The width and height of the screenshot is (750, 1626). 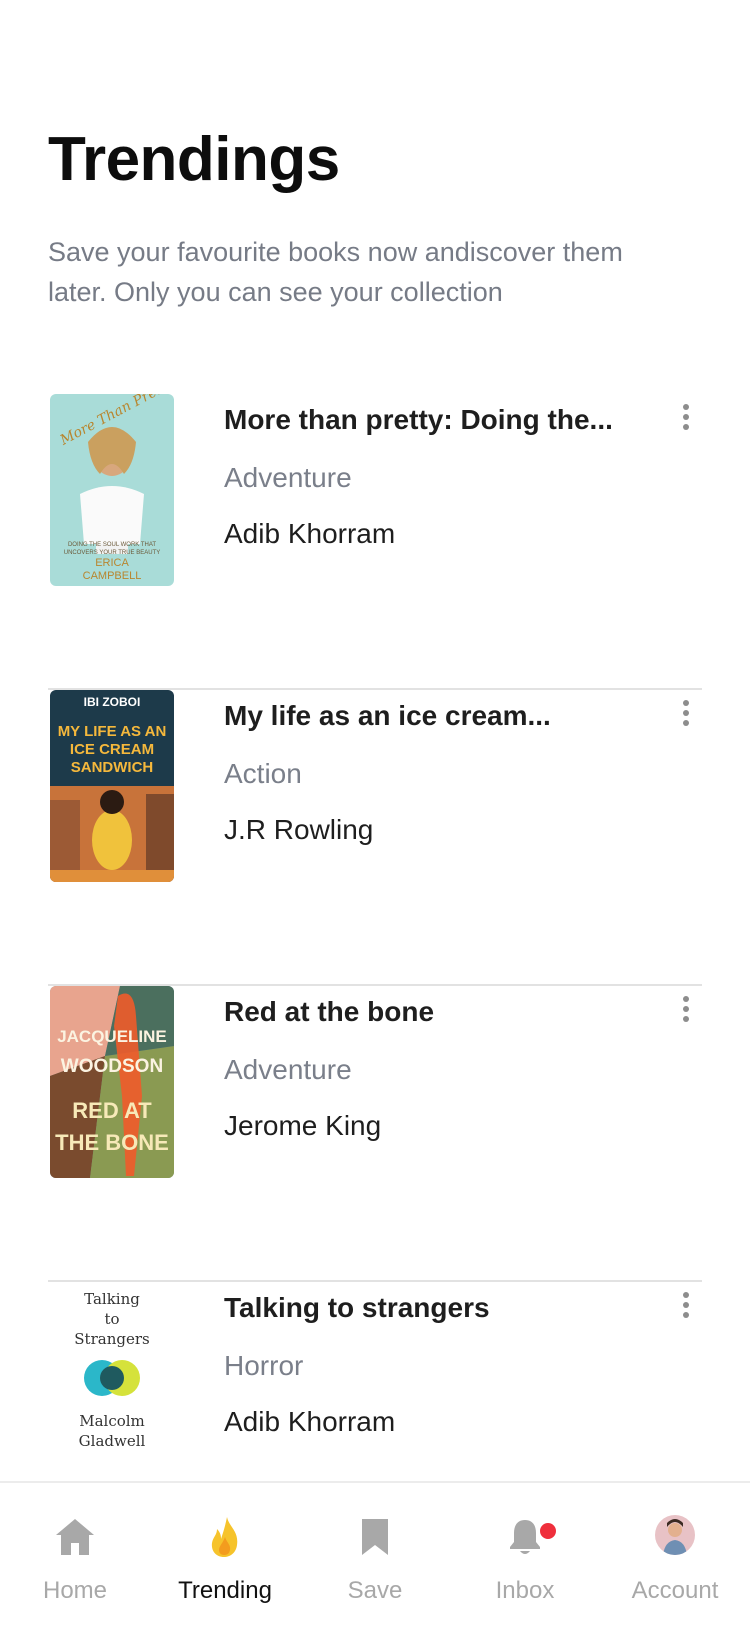 I want to click on svg-text: UNCOVERS YOUR TRUE BEAUTY, so click(x=112, y=553).